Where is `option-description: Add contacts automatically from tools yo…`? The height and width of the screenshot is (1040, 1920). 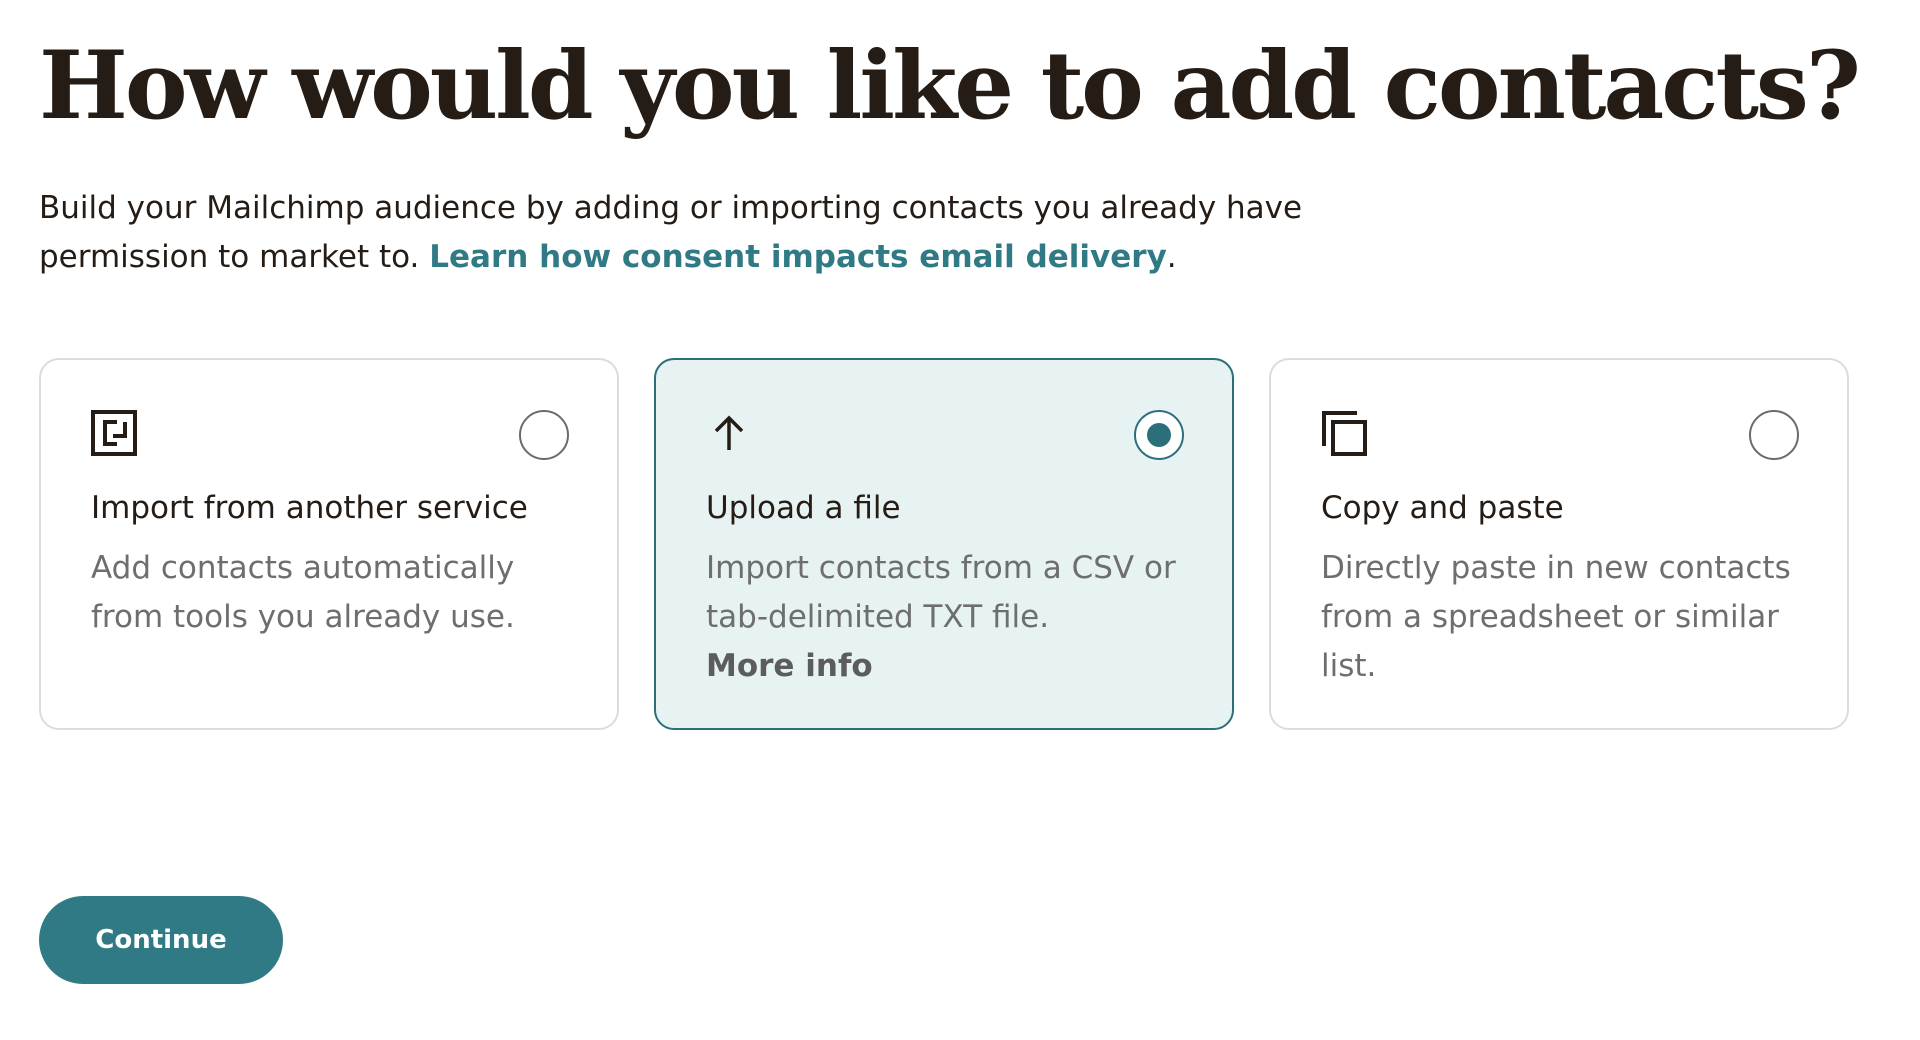
option-description: Add contacts automatically from tools yo… is located at coordinates (303, 592).